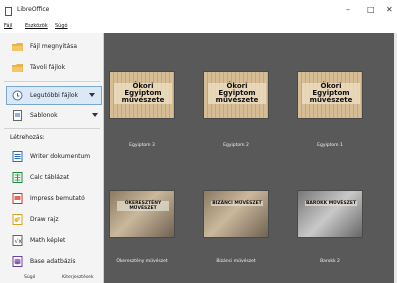 The image size is (397, 283). I want to click on create-draw-button: Draw rajz, so click(52, 220).